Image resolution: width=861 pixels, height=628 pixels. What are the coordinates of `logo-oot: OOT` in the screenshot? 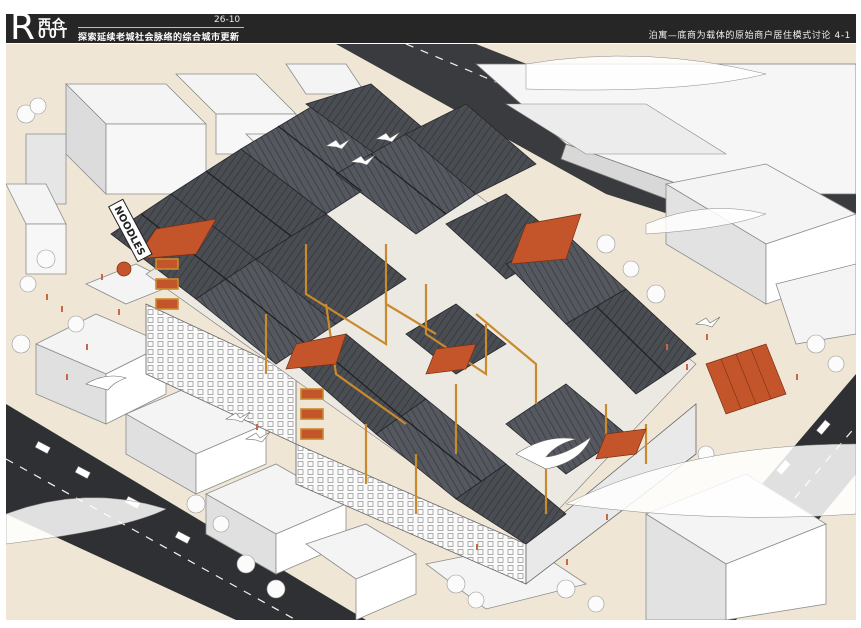 It's located at (54, 34).